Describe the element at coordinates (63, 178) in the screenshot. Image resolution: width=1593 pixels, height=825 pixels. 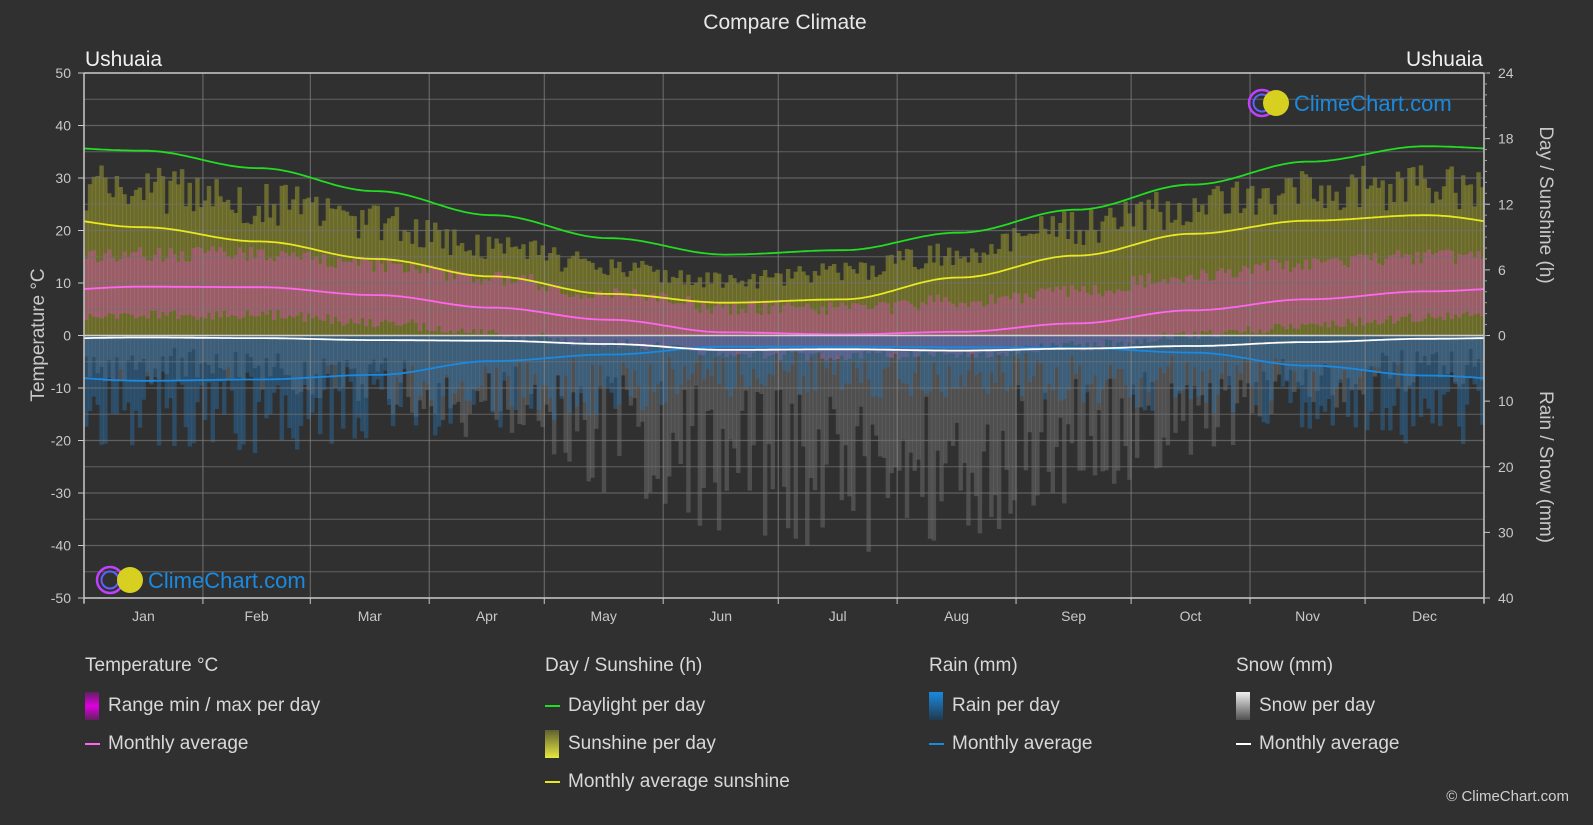
I see `left-tick-label: 30` at that location.